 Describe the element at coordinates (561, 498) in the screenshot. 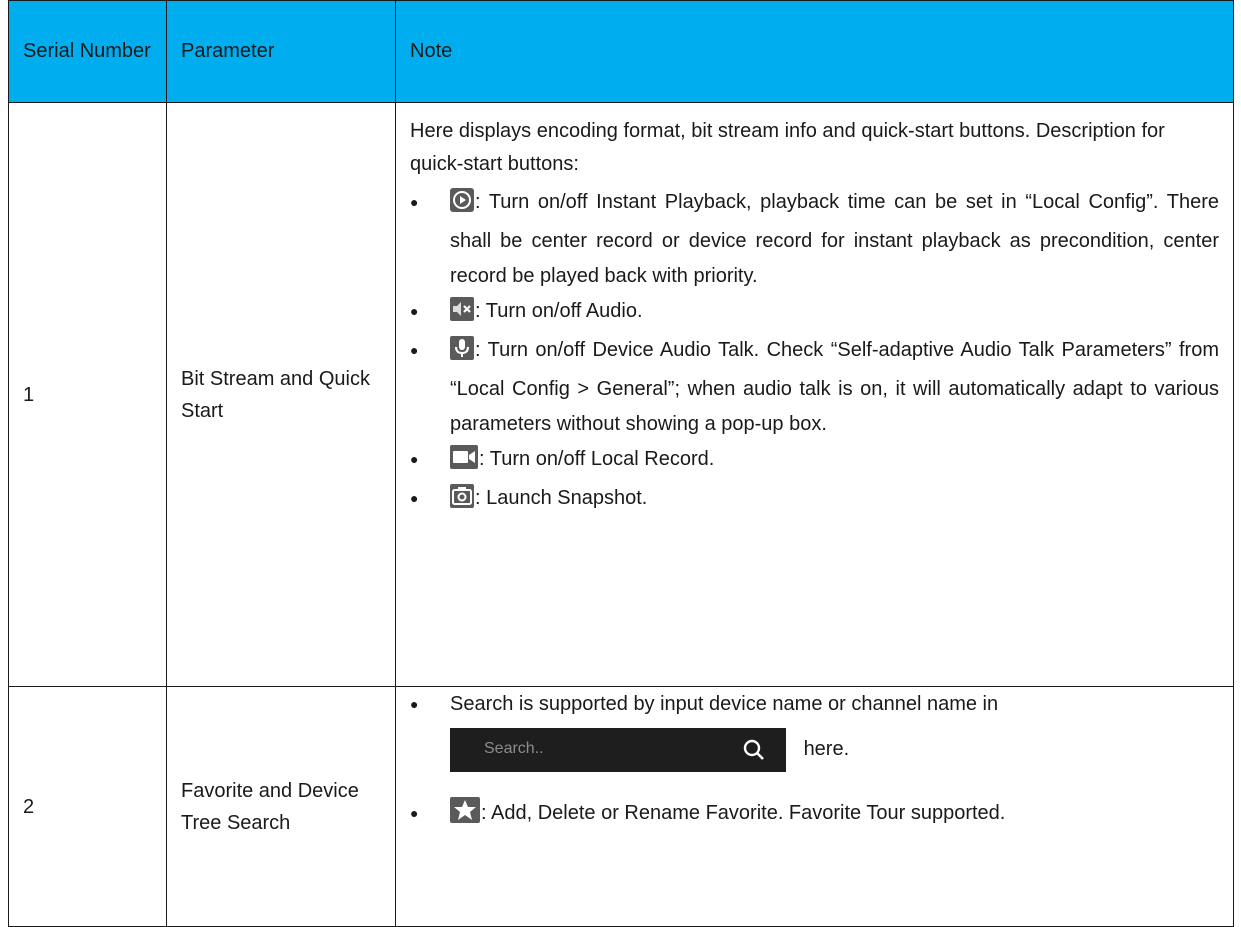

I see `list-item-text: : Launch Snapshot.` at that location.